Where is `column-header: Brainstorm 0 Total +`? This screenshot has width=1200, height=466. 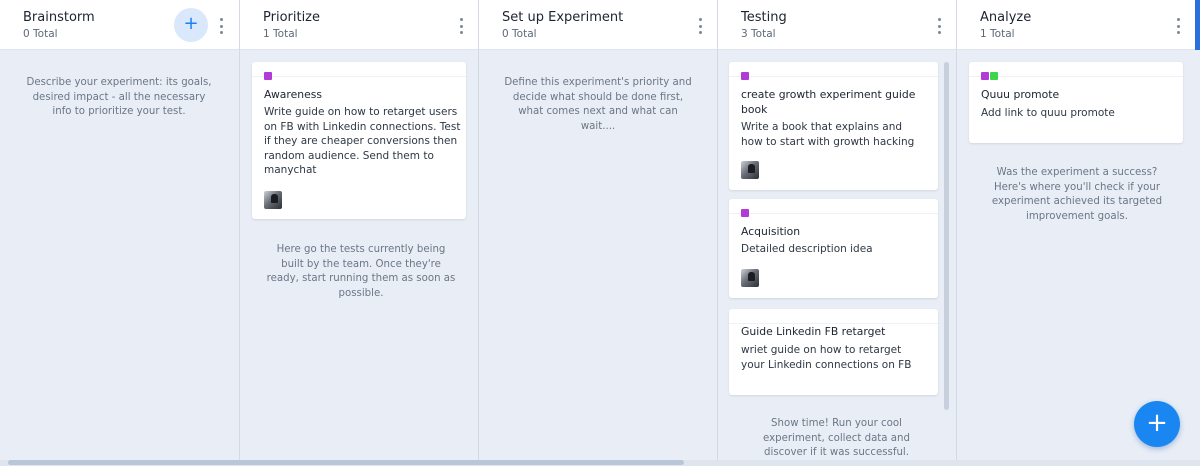 column-header: Brainstorm 0 Total + is located at coordinates (119, 25).